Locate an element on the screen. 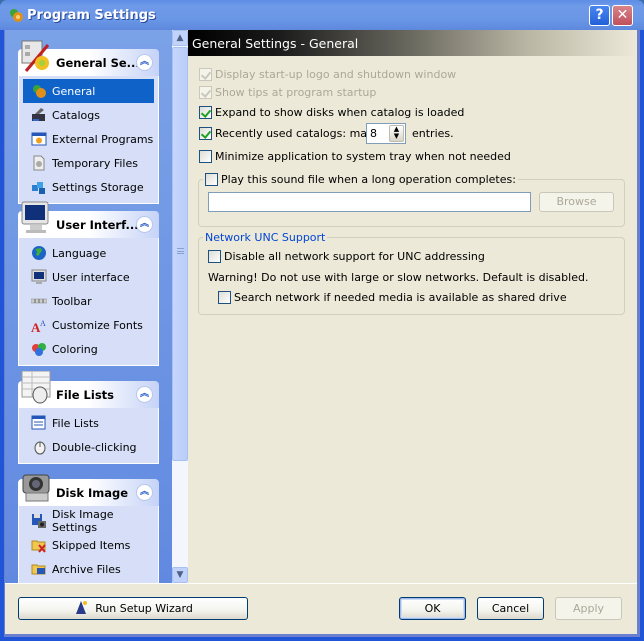 The image size is (644, 641). sidebar-group-file-lists: File Lists ︽ File Lists Double-clicking is located at coordinates (88, 417).